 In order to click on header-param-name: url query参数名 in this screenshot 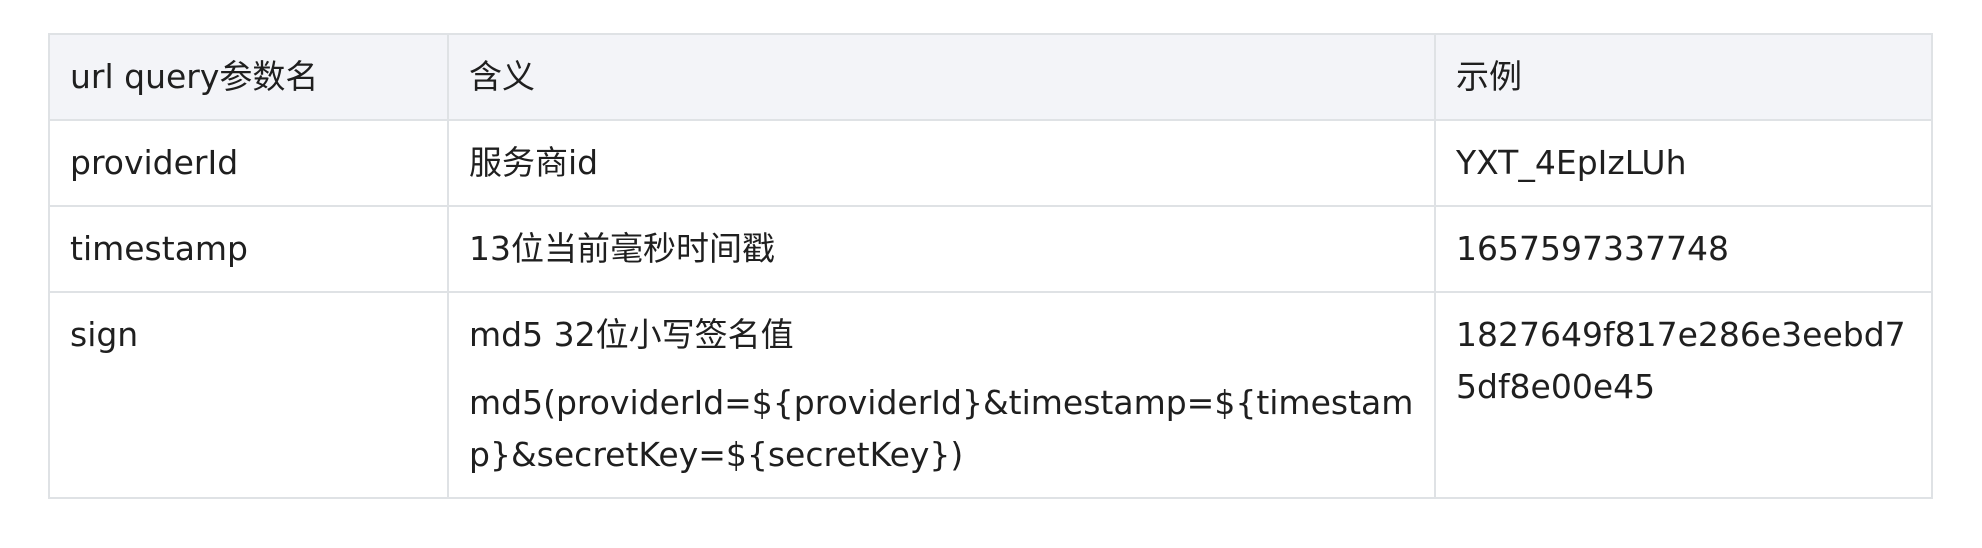, I will do `click(248, 77)`.